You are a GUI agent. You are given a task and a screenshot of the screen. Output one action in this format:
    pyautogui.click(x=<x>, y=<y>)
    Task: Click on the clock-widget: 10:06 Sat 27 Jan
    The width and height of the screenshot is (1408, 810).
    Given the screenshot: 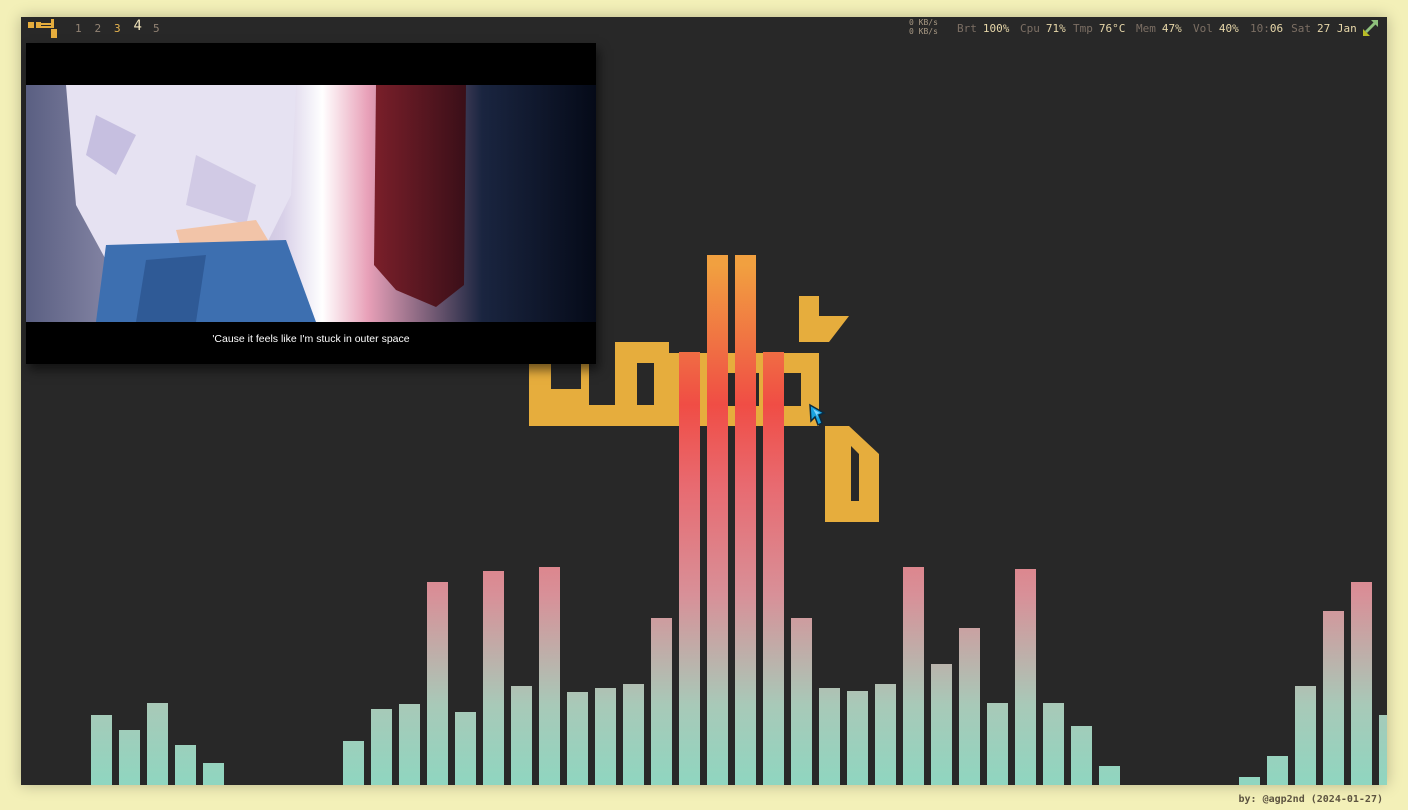 What is the action you would take?
    pyautogui.click(x=1303, y=28)
    